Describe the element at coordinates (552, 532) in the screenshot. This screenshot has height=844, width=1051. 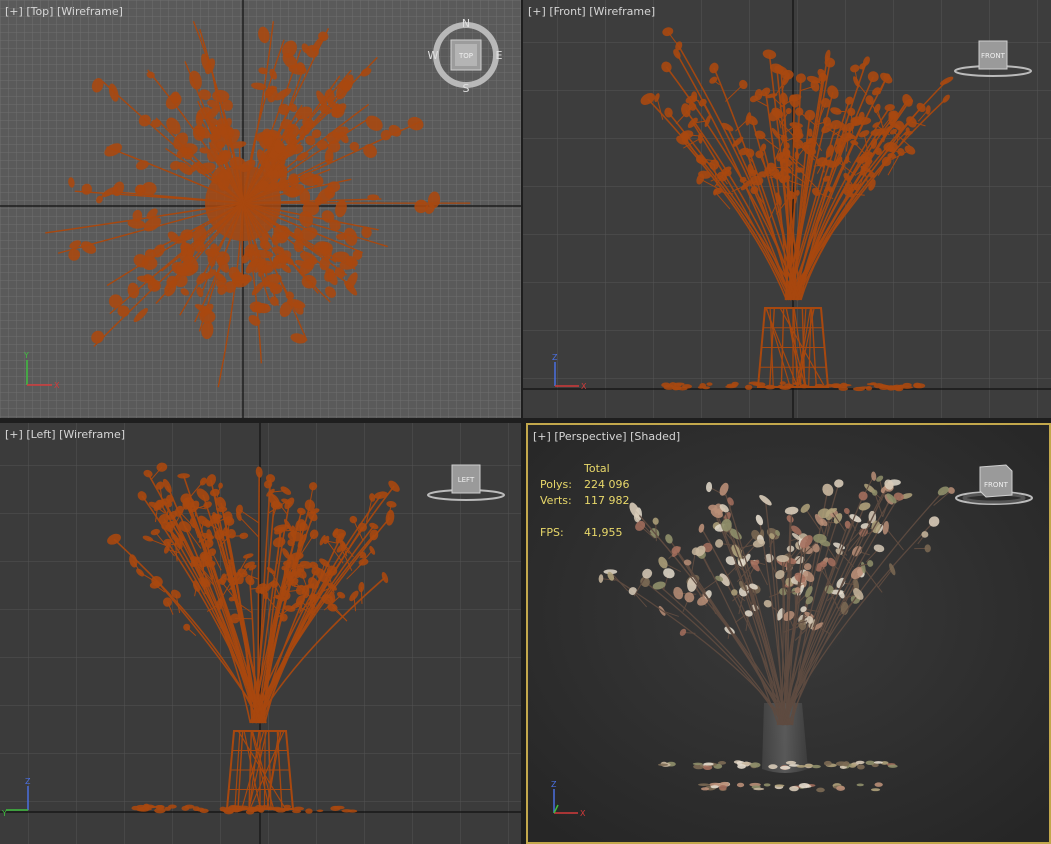
I see `stats-fps-label: FPS:` at that location.